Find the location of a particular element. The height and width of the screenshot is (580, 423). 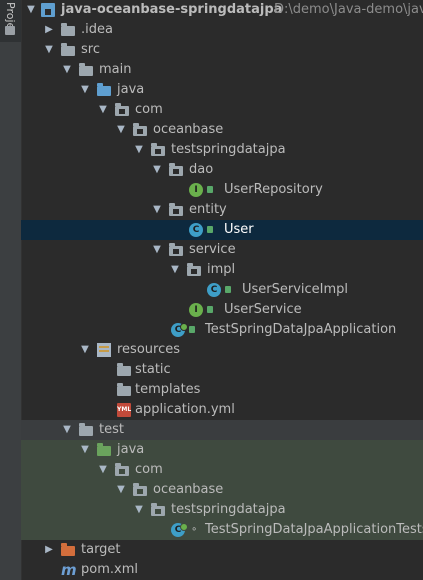

tree-row-test-java: ▼ java is located at coordinates (222, 450).